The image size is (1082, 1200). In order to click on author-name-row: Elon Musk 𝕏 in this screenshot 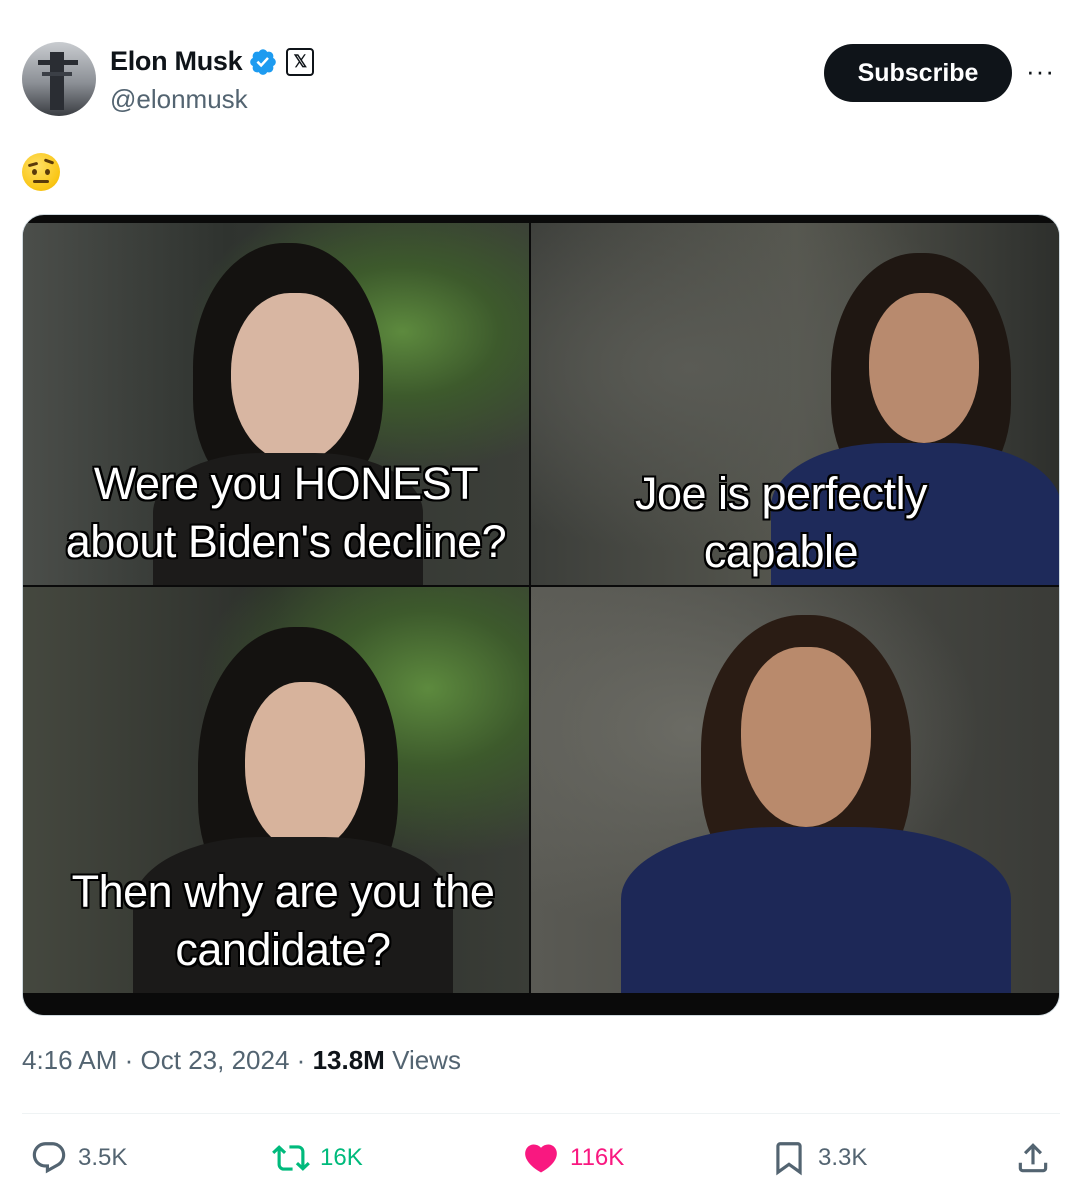, I will do `click(212, 61)`.